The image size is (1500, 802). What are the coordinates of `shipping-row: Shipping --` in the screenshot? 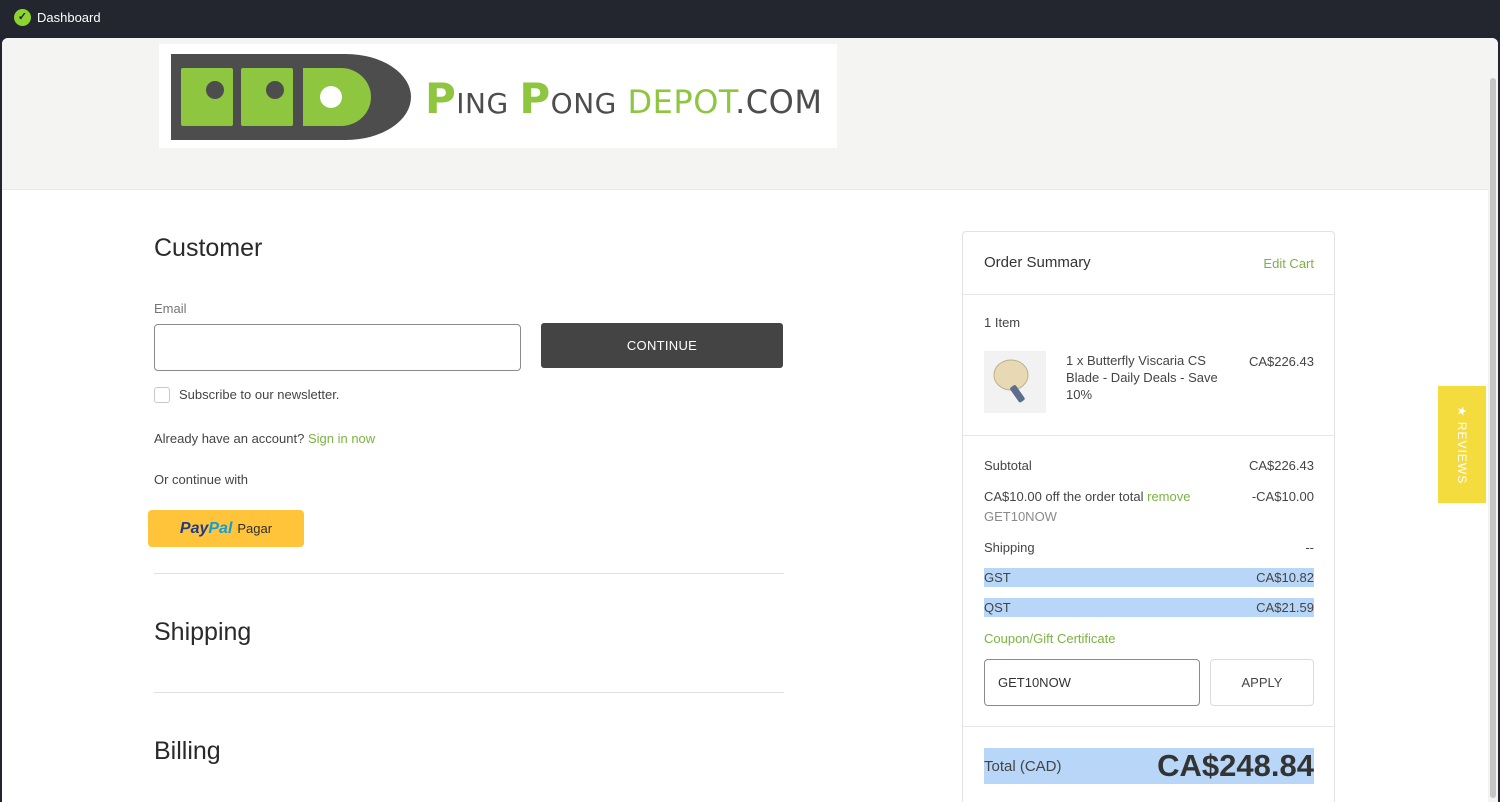 It's located at (1149, 547).